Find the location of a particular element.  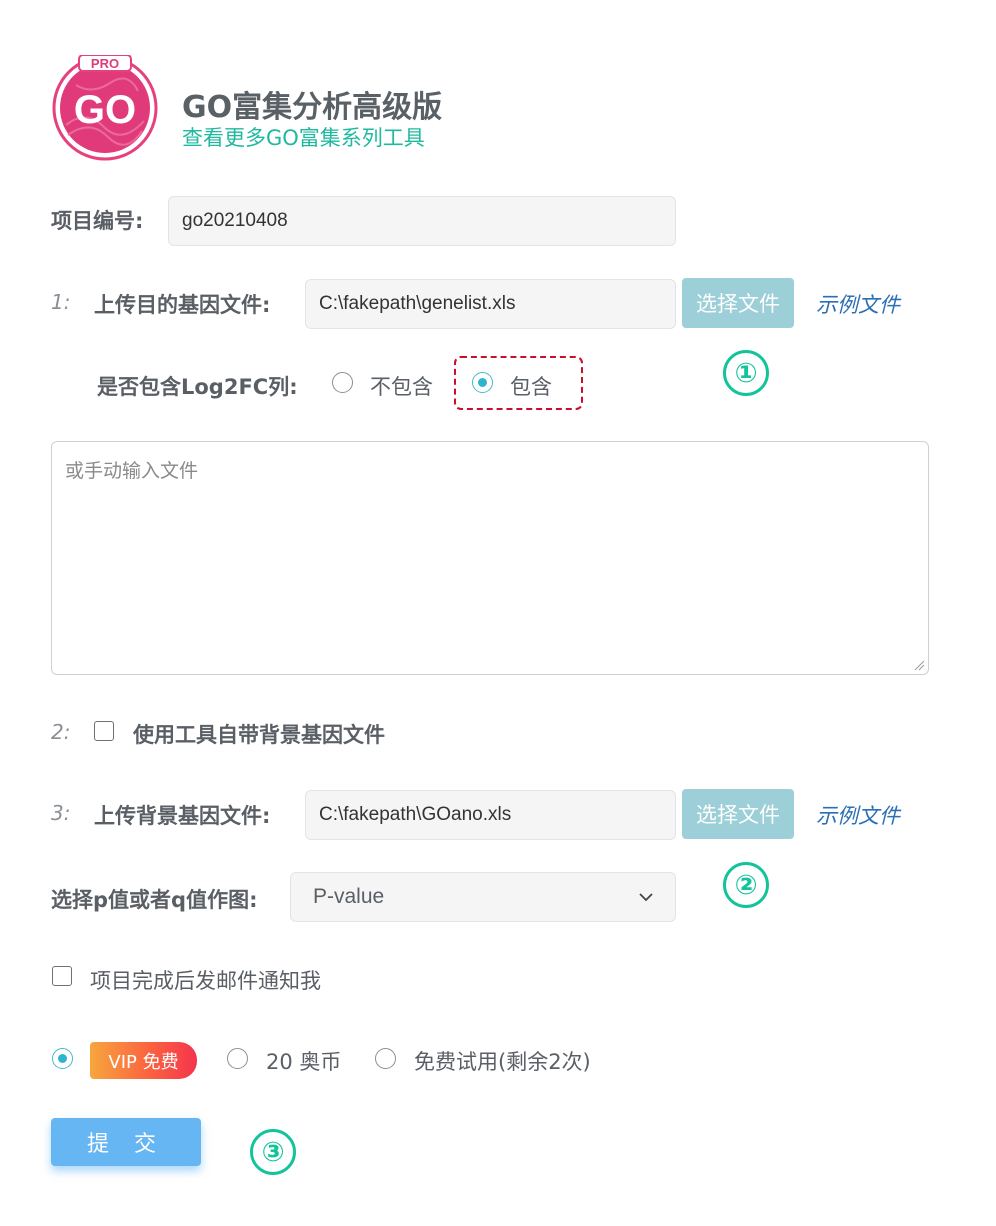

go-pro-logo: PRO GO is located at coordinates (105, 107).